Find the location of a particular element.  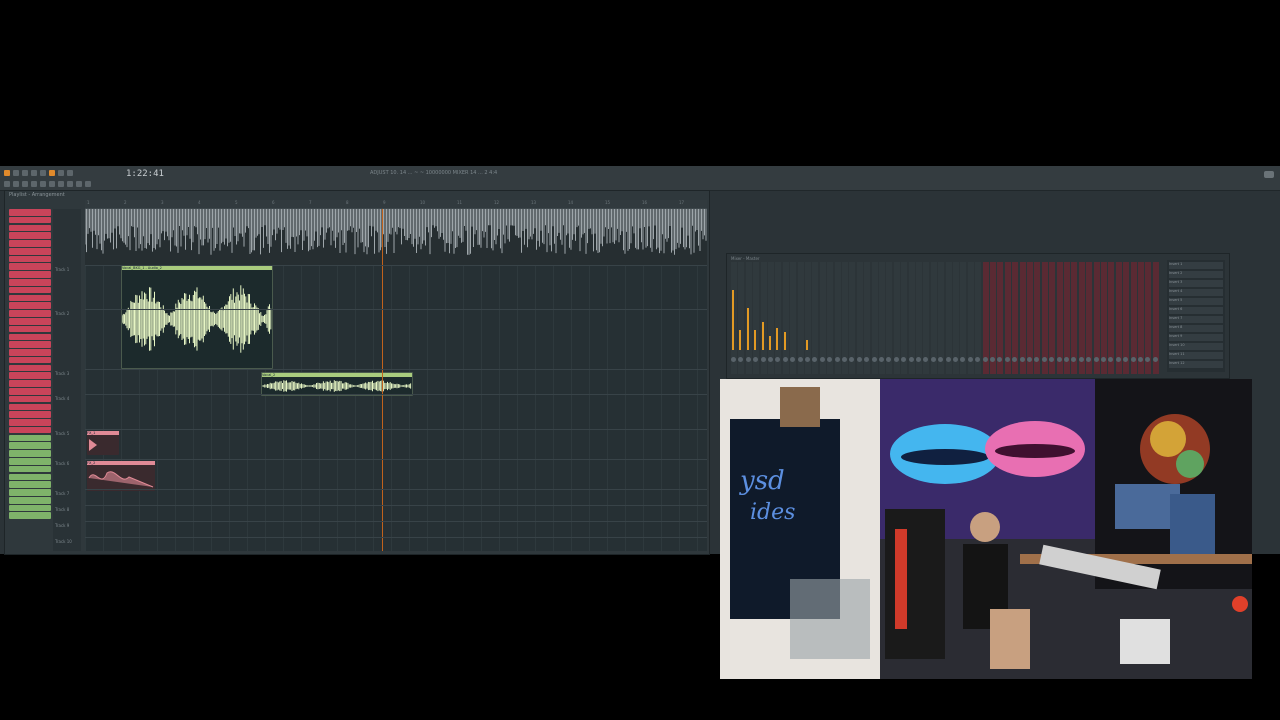

slice-icon is located at coordinates (43, 184).